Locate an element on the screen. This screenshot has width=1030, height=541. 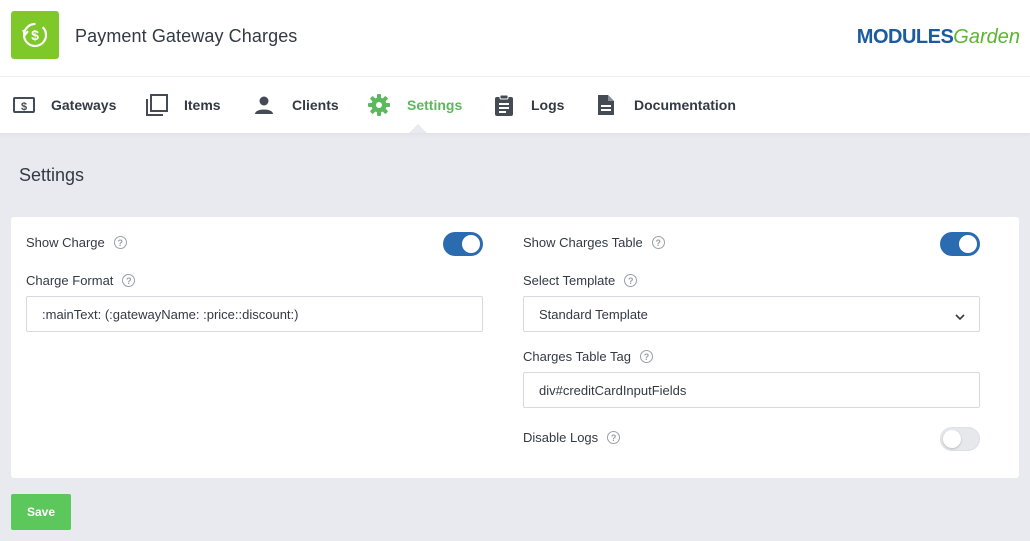
template-select: Standard Template is located at coordinates (751, 314).